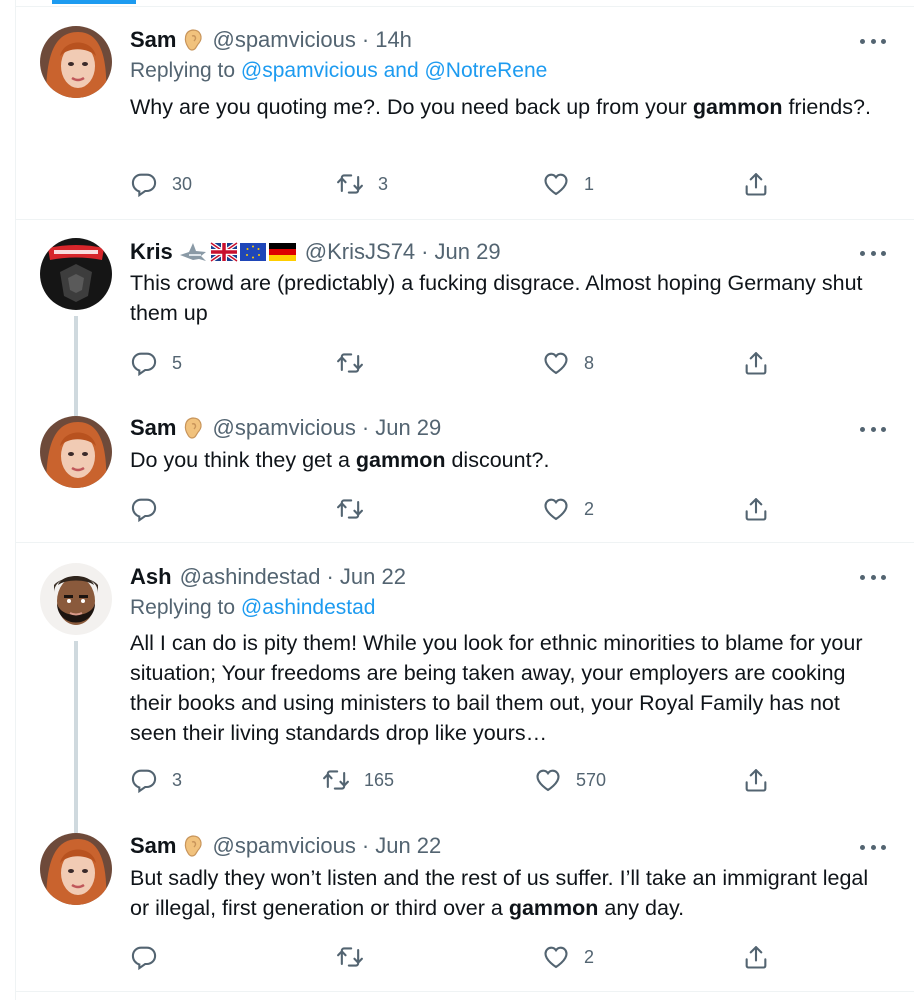 This screenshot has height=1000, width=914. What do you see at coordinates (568, 363) in the screenshot?
I see `like-button: 8` at bounding box center [568, 363].